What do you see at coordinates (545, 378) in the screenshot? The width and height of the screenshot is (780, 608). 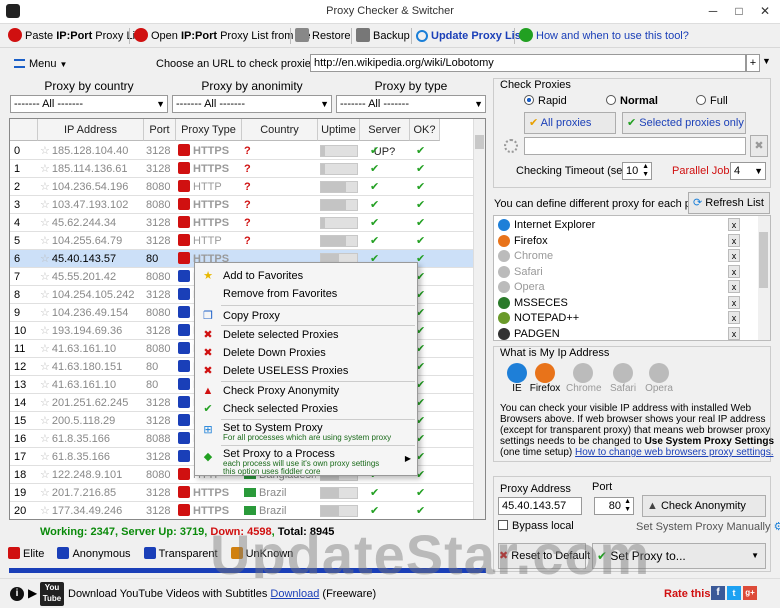 I see `browser-firefox-button: Firefox` at bounding box center [545, 378].